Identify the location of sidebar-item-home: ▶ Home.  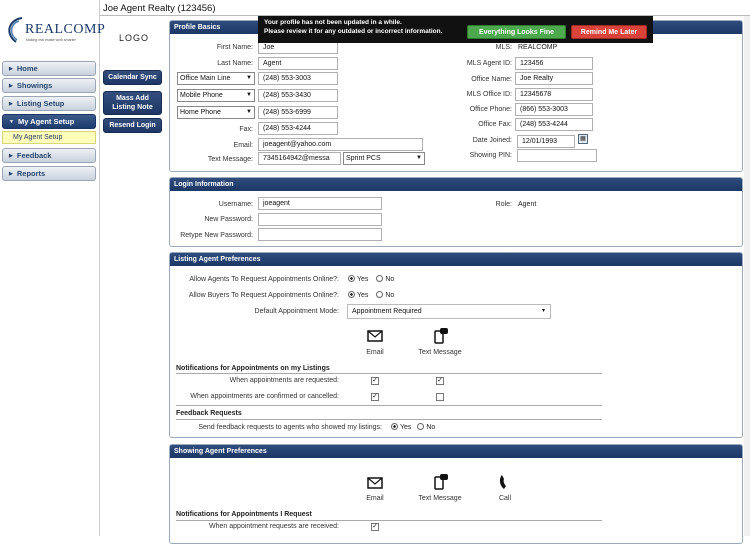
(49, 68).